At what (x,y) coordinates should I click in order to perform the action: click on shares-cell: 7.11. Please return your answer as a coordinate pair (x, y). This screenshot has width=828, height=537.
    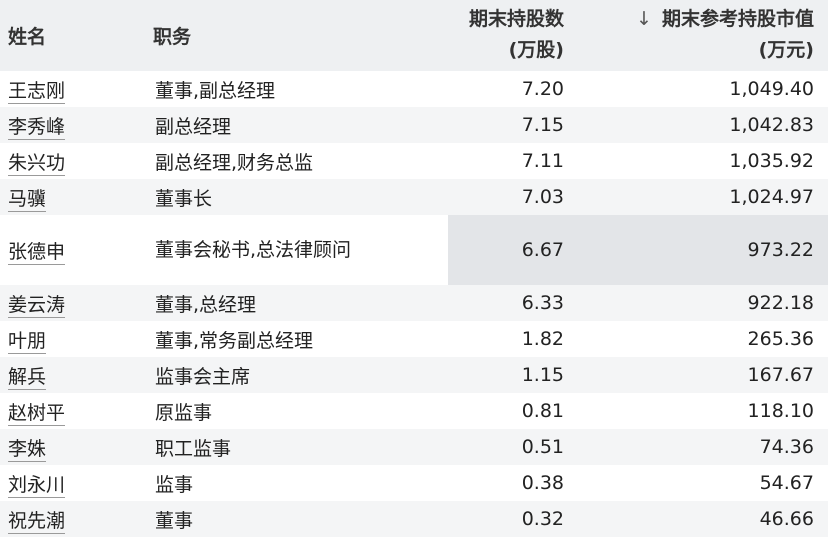
    Looking at the image, I should click on (513, 161).